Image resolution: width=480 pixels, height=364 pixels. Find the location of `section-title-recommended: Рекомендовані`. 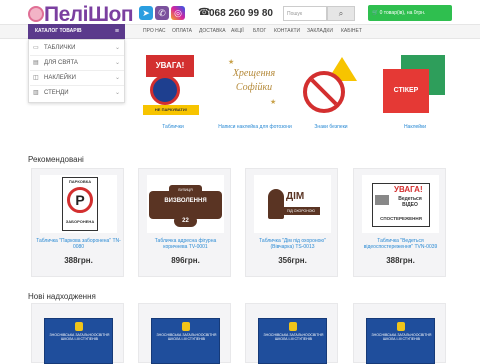

section-title-recommended: Рекомендовані is located at coordinates (56, 159).